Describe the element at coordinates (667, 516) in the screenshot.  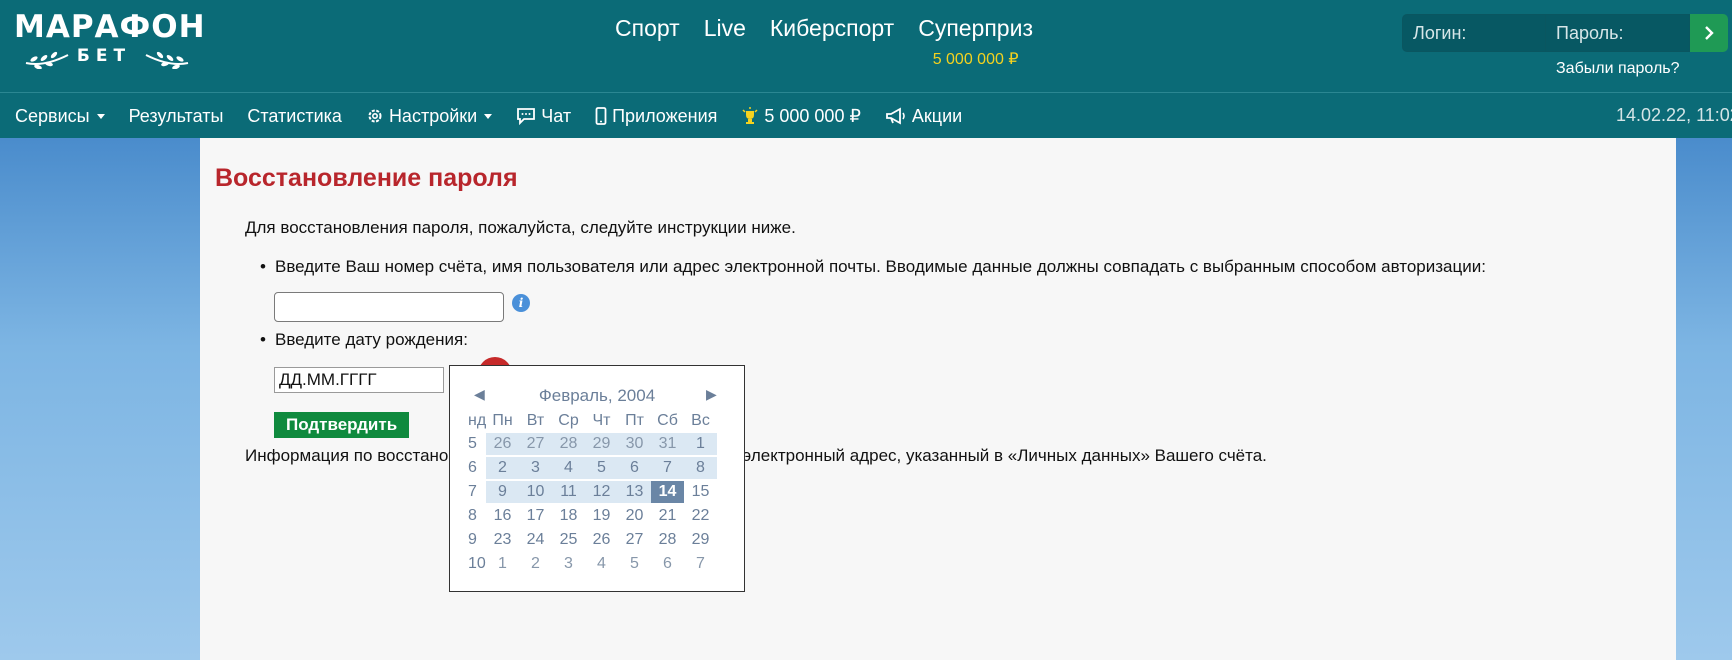
I see `calendar-day: 21` at that location.